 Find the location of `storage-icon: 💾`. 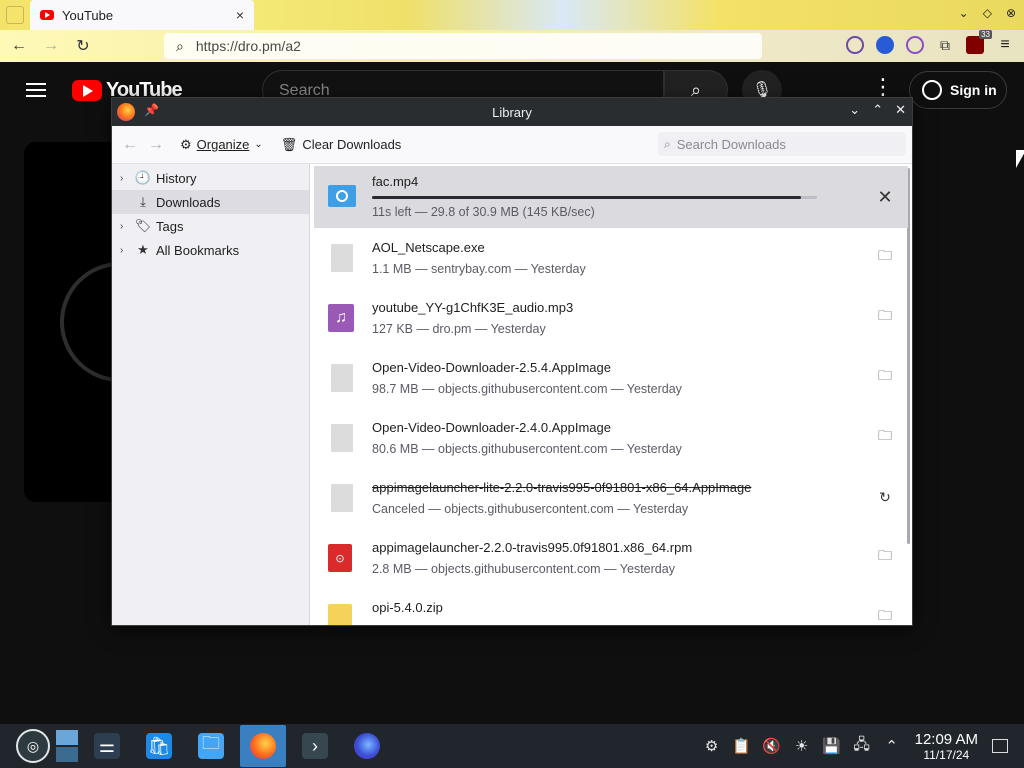

storage-icon: 💾 is located at coordinates (832, 746).